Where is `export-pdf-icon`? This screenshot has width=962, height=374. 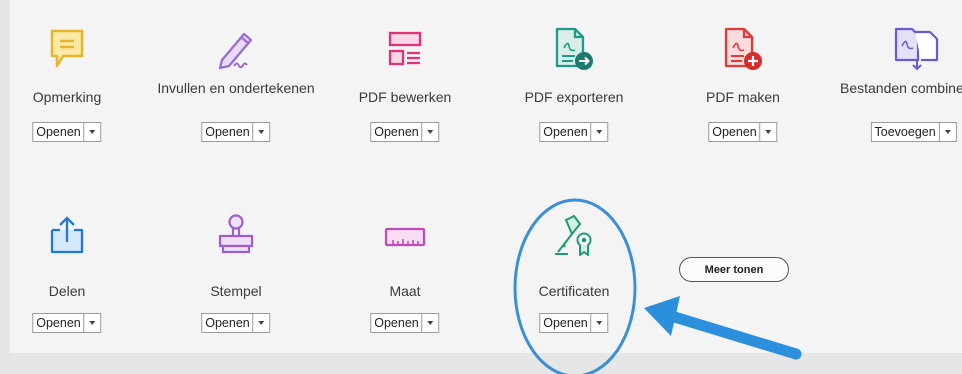
export-pdf-icon is located at coordinates (574, 51).